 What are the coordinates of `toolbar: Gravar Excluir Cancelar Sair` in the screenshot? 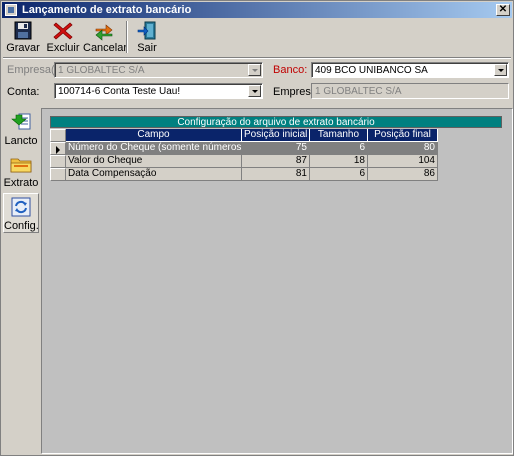 It's located at (257, 38).